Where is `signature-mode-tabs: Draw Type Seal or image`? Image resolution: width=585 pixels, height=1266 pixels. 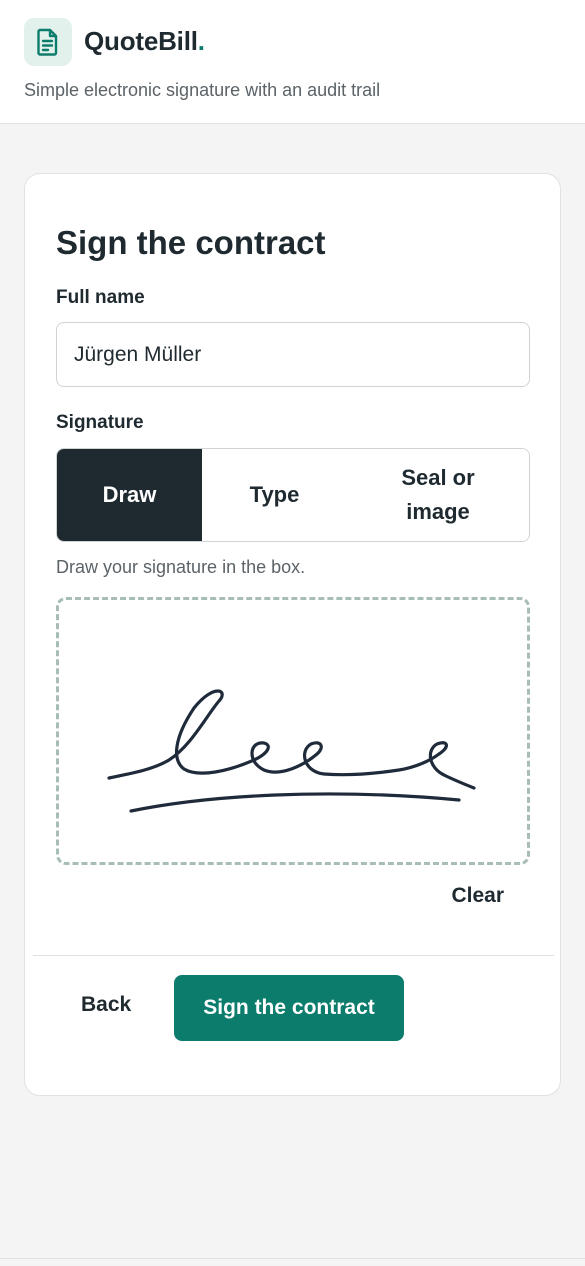 signature-mode-tabs: Draw Type Seal or image is located at coordinates (293, 495).